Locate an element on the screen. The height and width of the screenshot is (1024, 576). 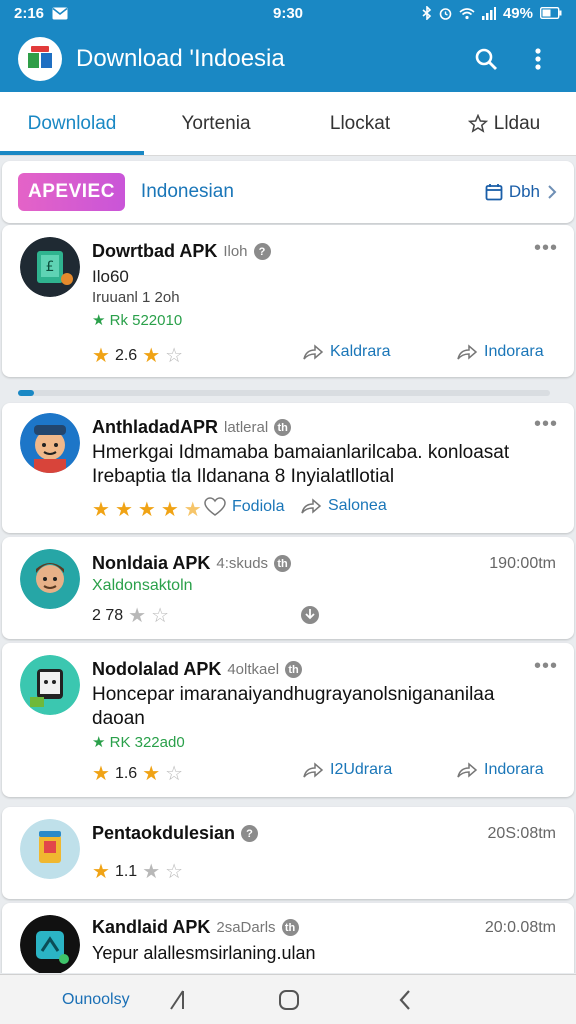
share-button: I2Udrara is located at coordinates (347, 770).